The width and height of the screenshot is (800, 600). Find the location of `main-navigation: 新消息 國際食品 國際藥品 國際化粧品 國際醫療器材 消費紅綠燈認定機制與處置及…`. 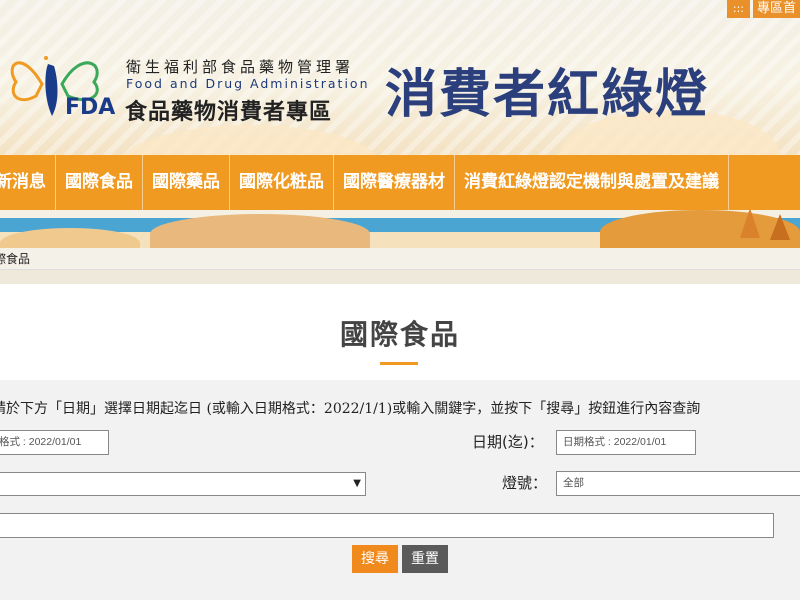

main-navigation: 新消息 國際食品 國際藥品 國際化粧品 國際醫療器材 消費紅綠燈認定機制與處置及… is located at coordinates (400, 182).